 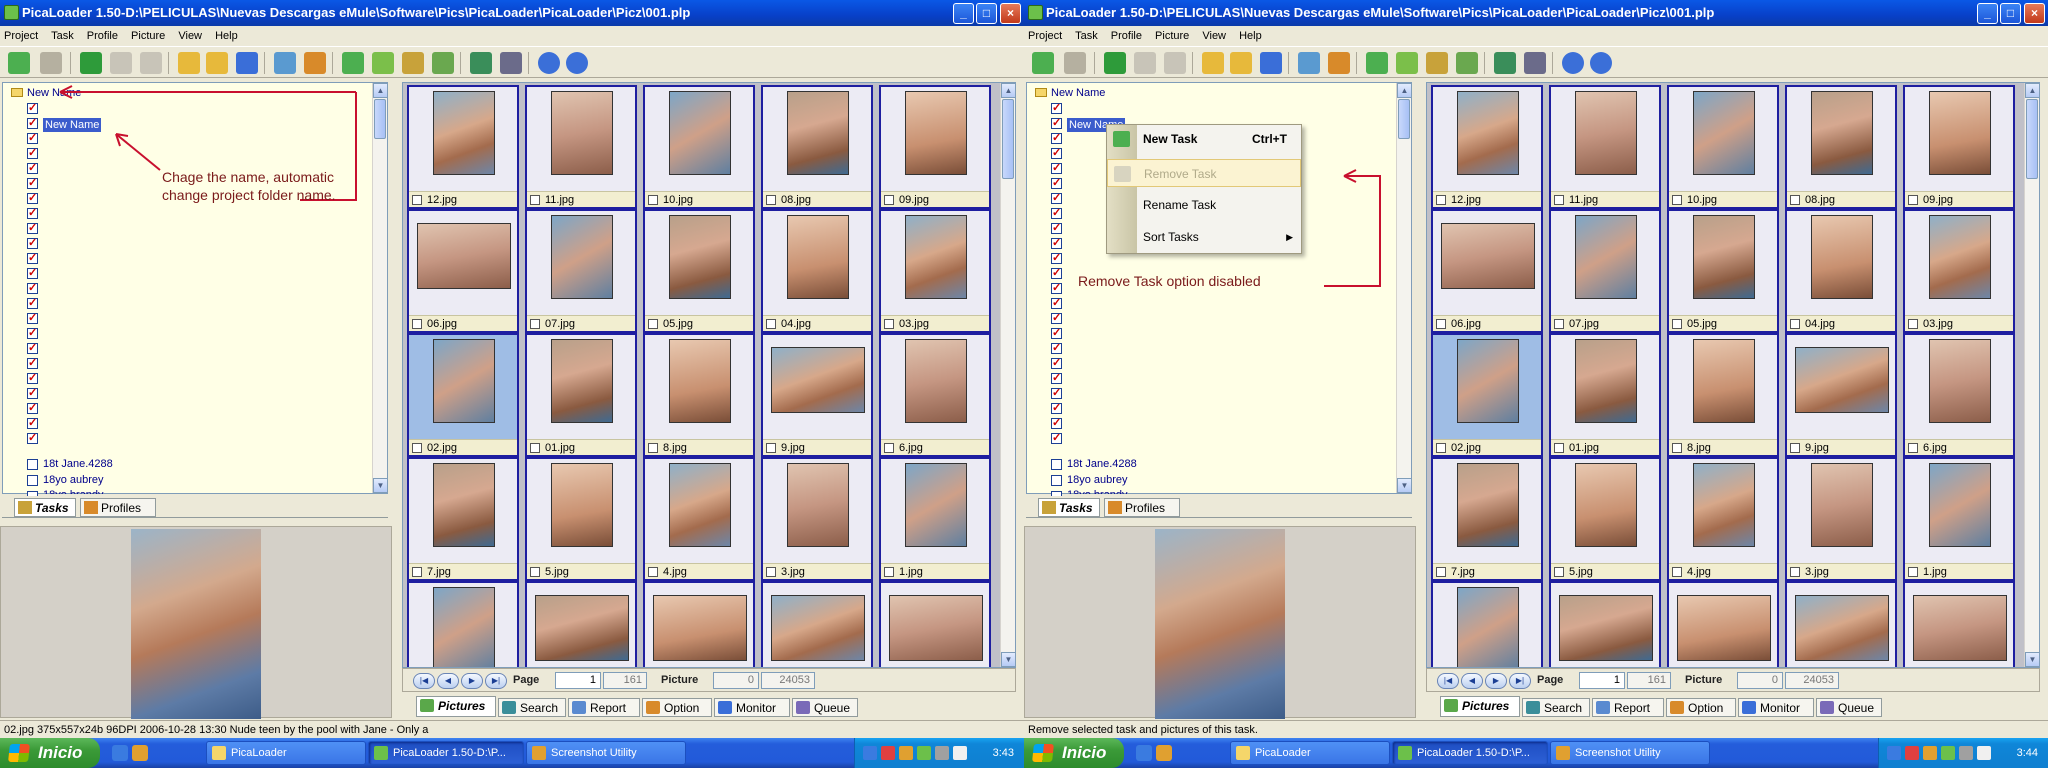 What do you see at coordinates (581, 395) in the screenshot?
I see `thumbnail-card: 01.jpg` at bounding box center [581, 395].